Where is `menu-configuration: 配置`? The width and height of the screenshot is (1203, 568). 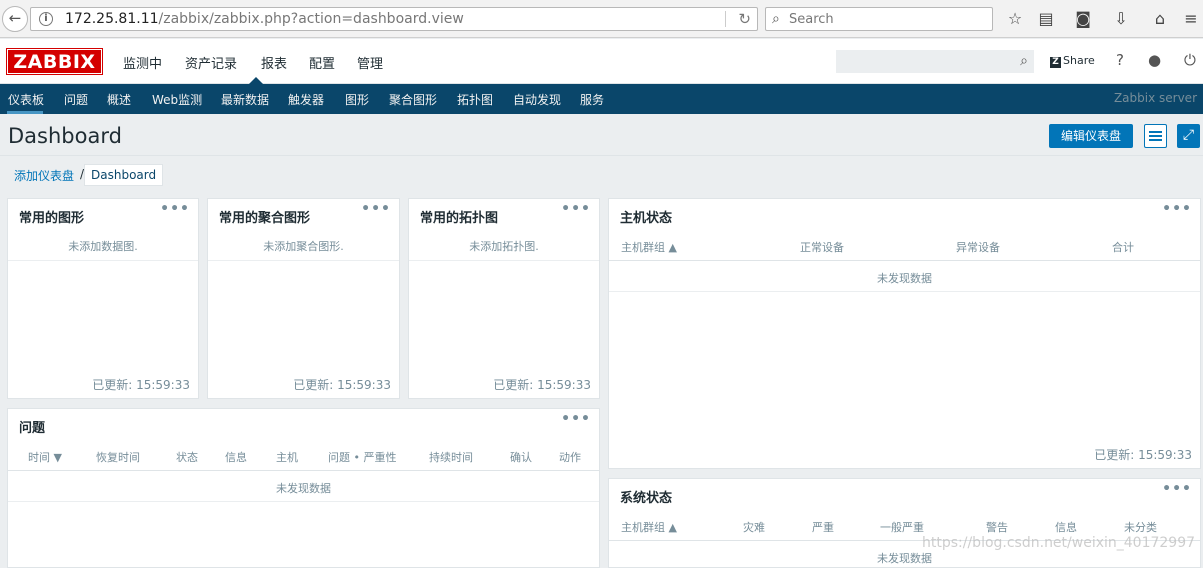 menu-configuration: 配置 is located at coordinates (322, 62).